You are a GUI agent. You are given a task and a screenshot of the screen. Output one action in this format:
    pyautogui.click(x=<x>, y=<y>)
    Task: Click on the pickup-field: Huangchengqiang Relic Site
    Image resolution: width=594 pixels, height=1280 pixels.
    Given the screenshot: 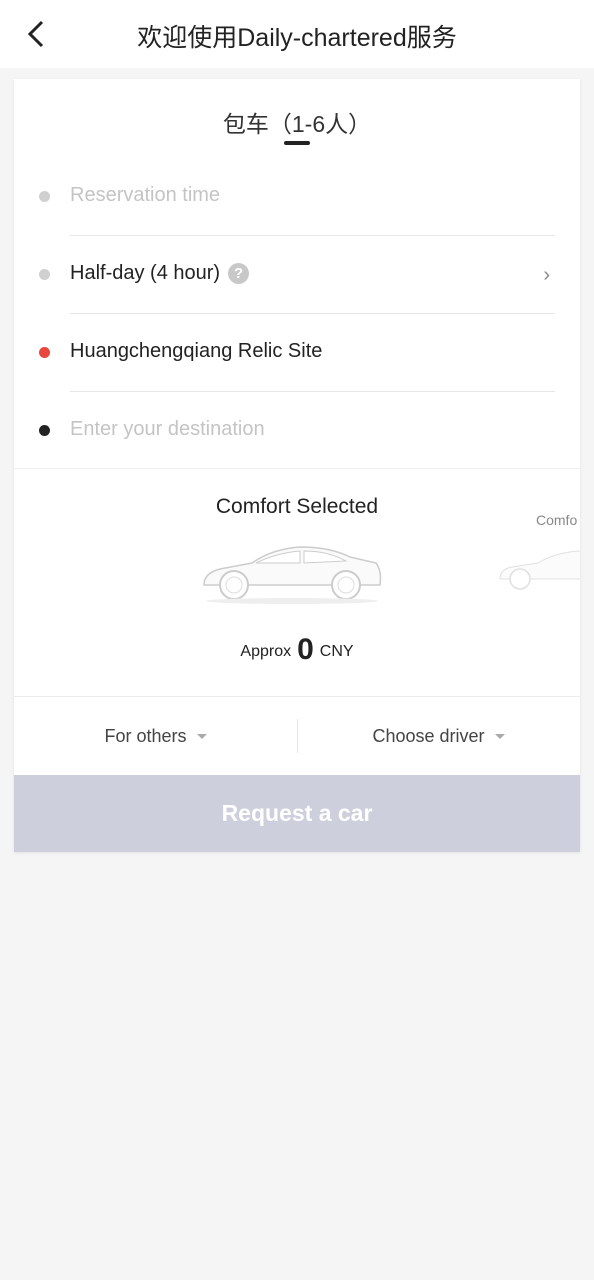 What is the action you would take?
    pyautogui.click(x=297, y=353)
    